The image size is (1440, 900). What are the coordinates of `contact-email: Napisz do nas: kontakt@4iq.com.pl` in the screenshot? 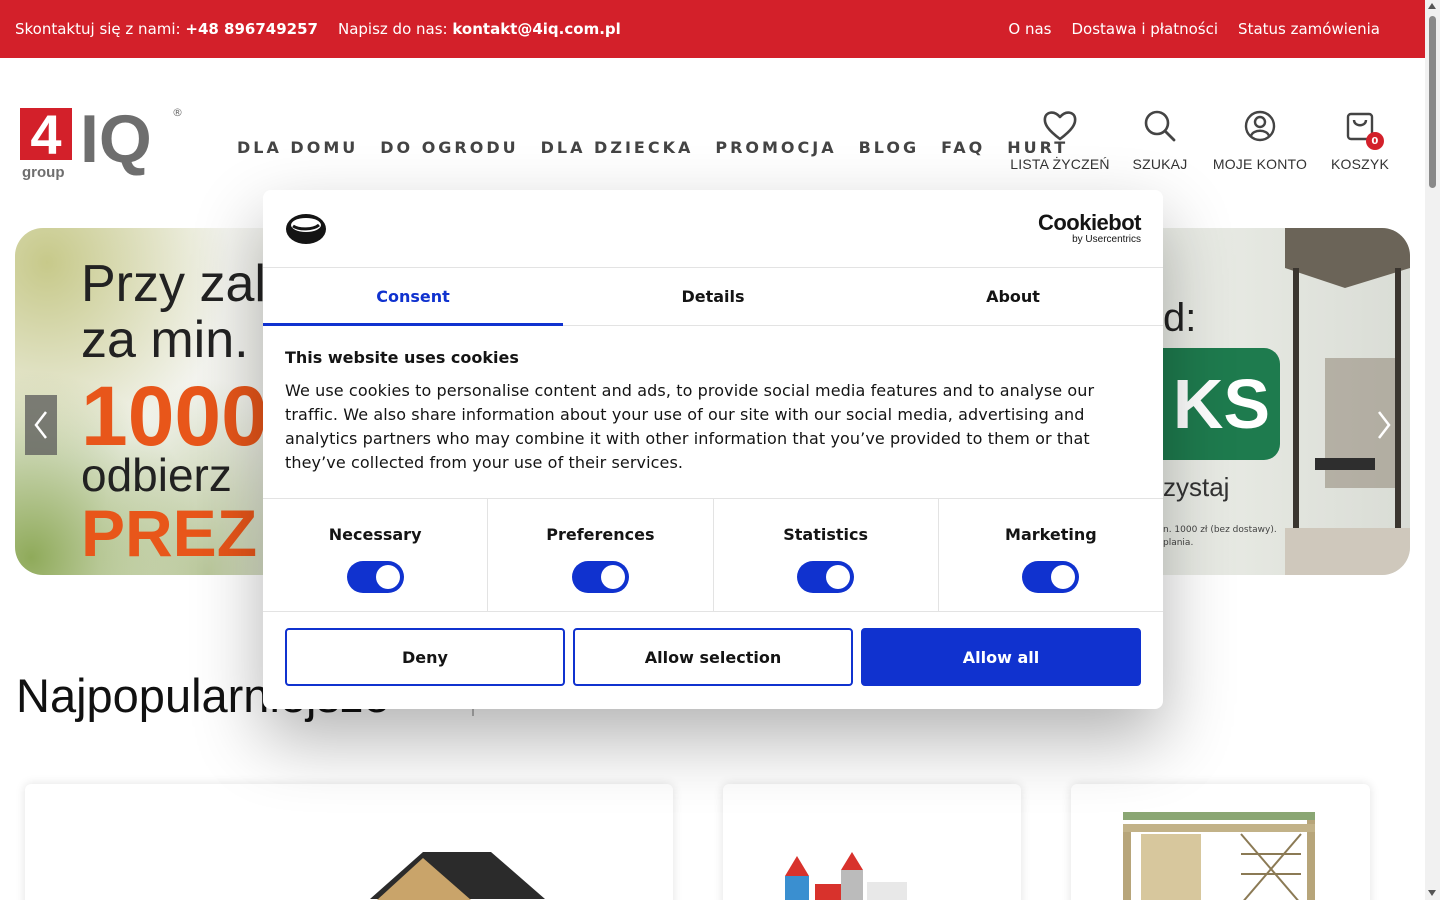 It's located at (479, 29).